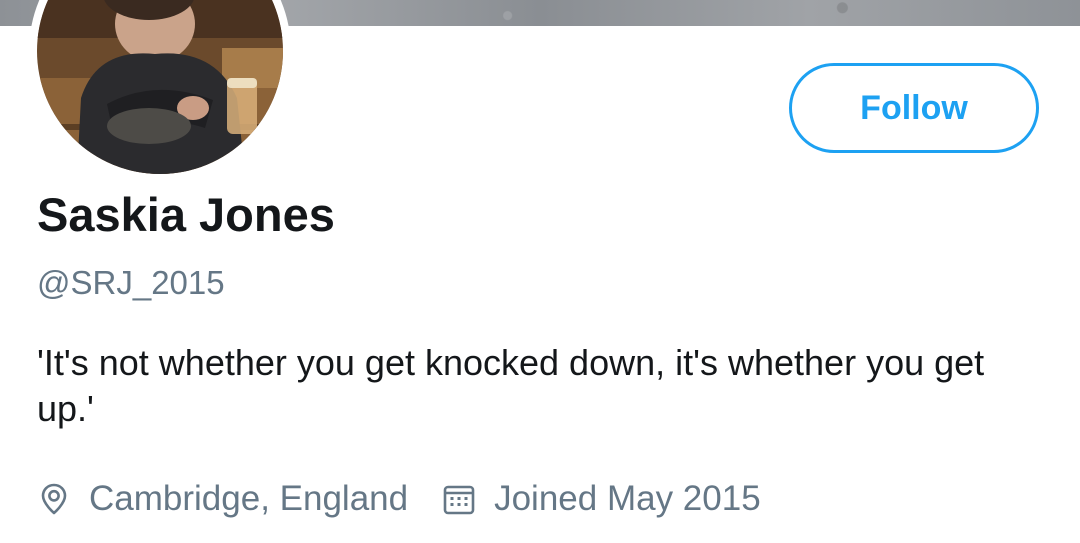 Image resolution: width=1080 pixels, height=543 pixels. I want to click on avatar-image, so click(160, 87).